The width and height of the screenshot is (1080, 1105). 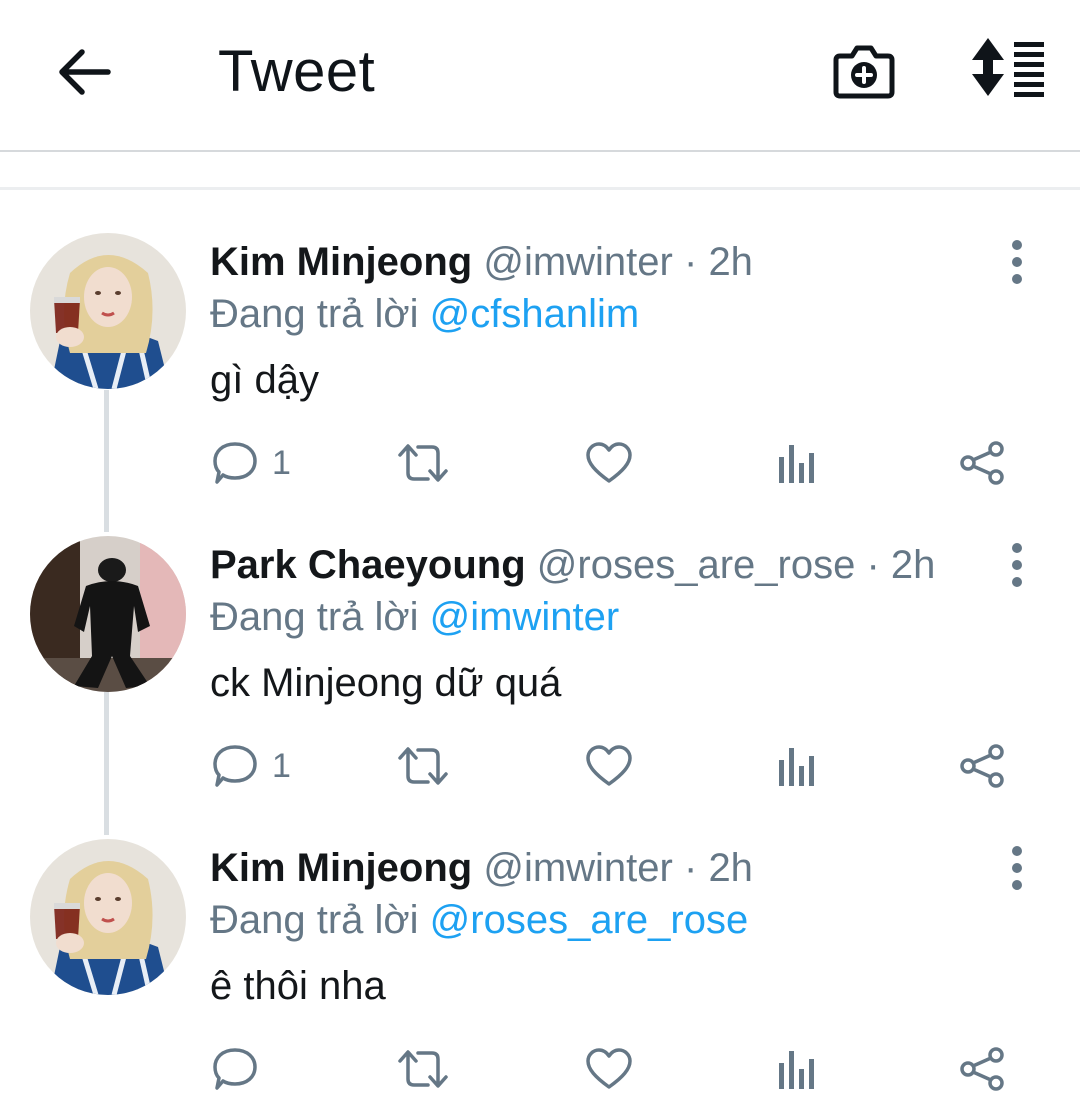 What do you see at coordinates (368, 565) in the screenshot?
I see `display-name: Park Chaeyoung` at bounding box center [368, 565].